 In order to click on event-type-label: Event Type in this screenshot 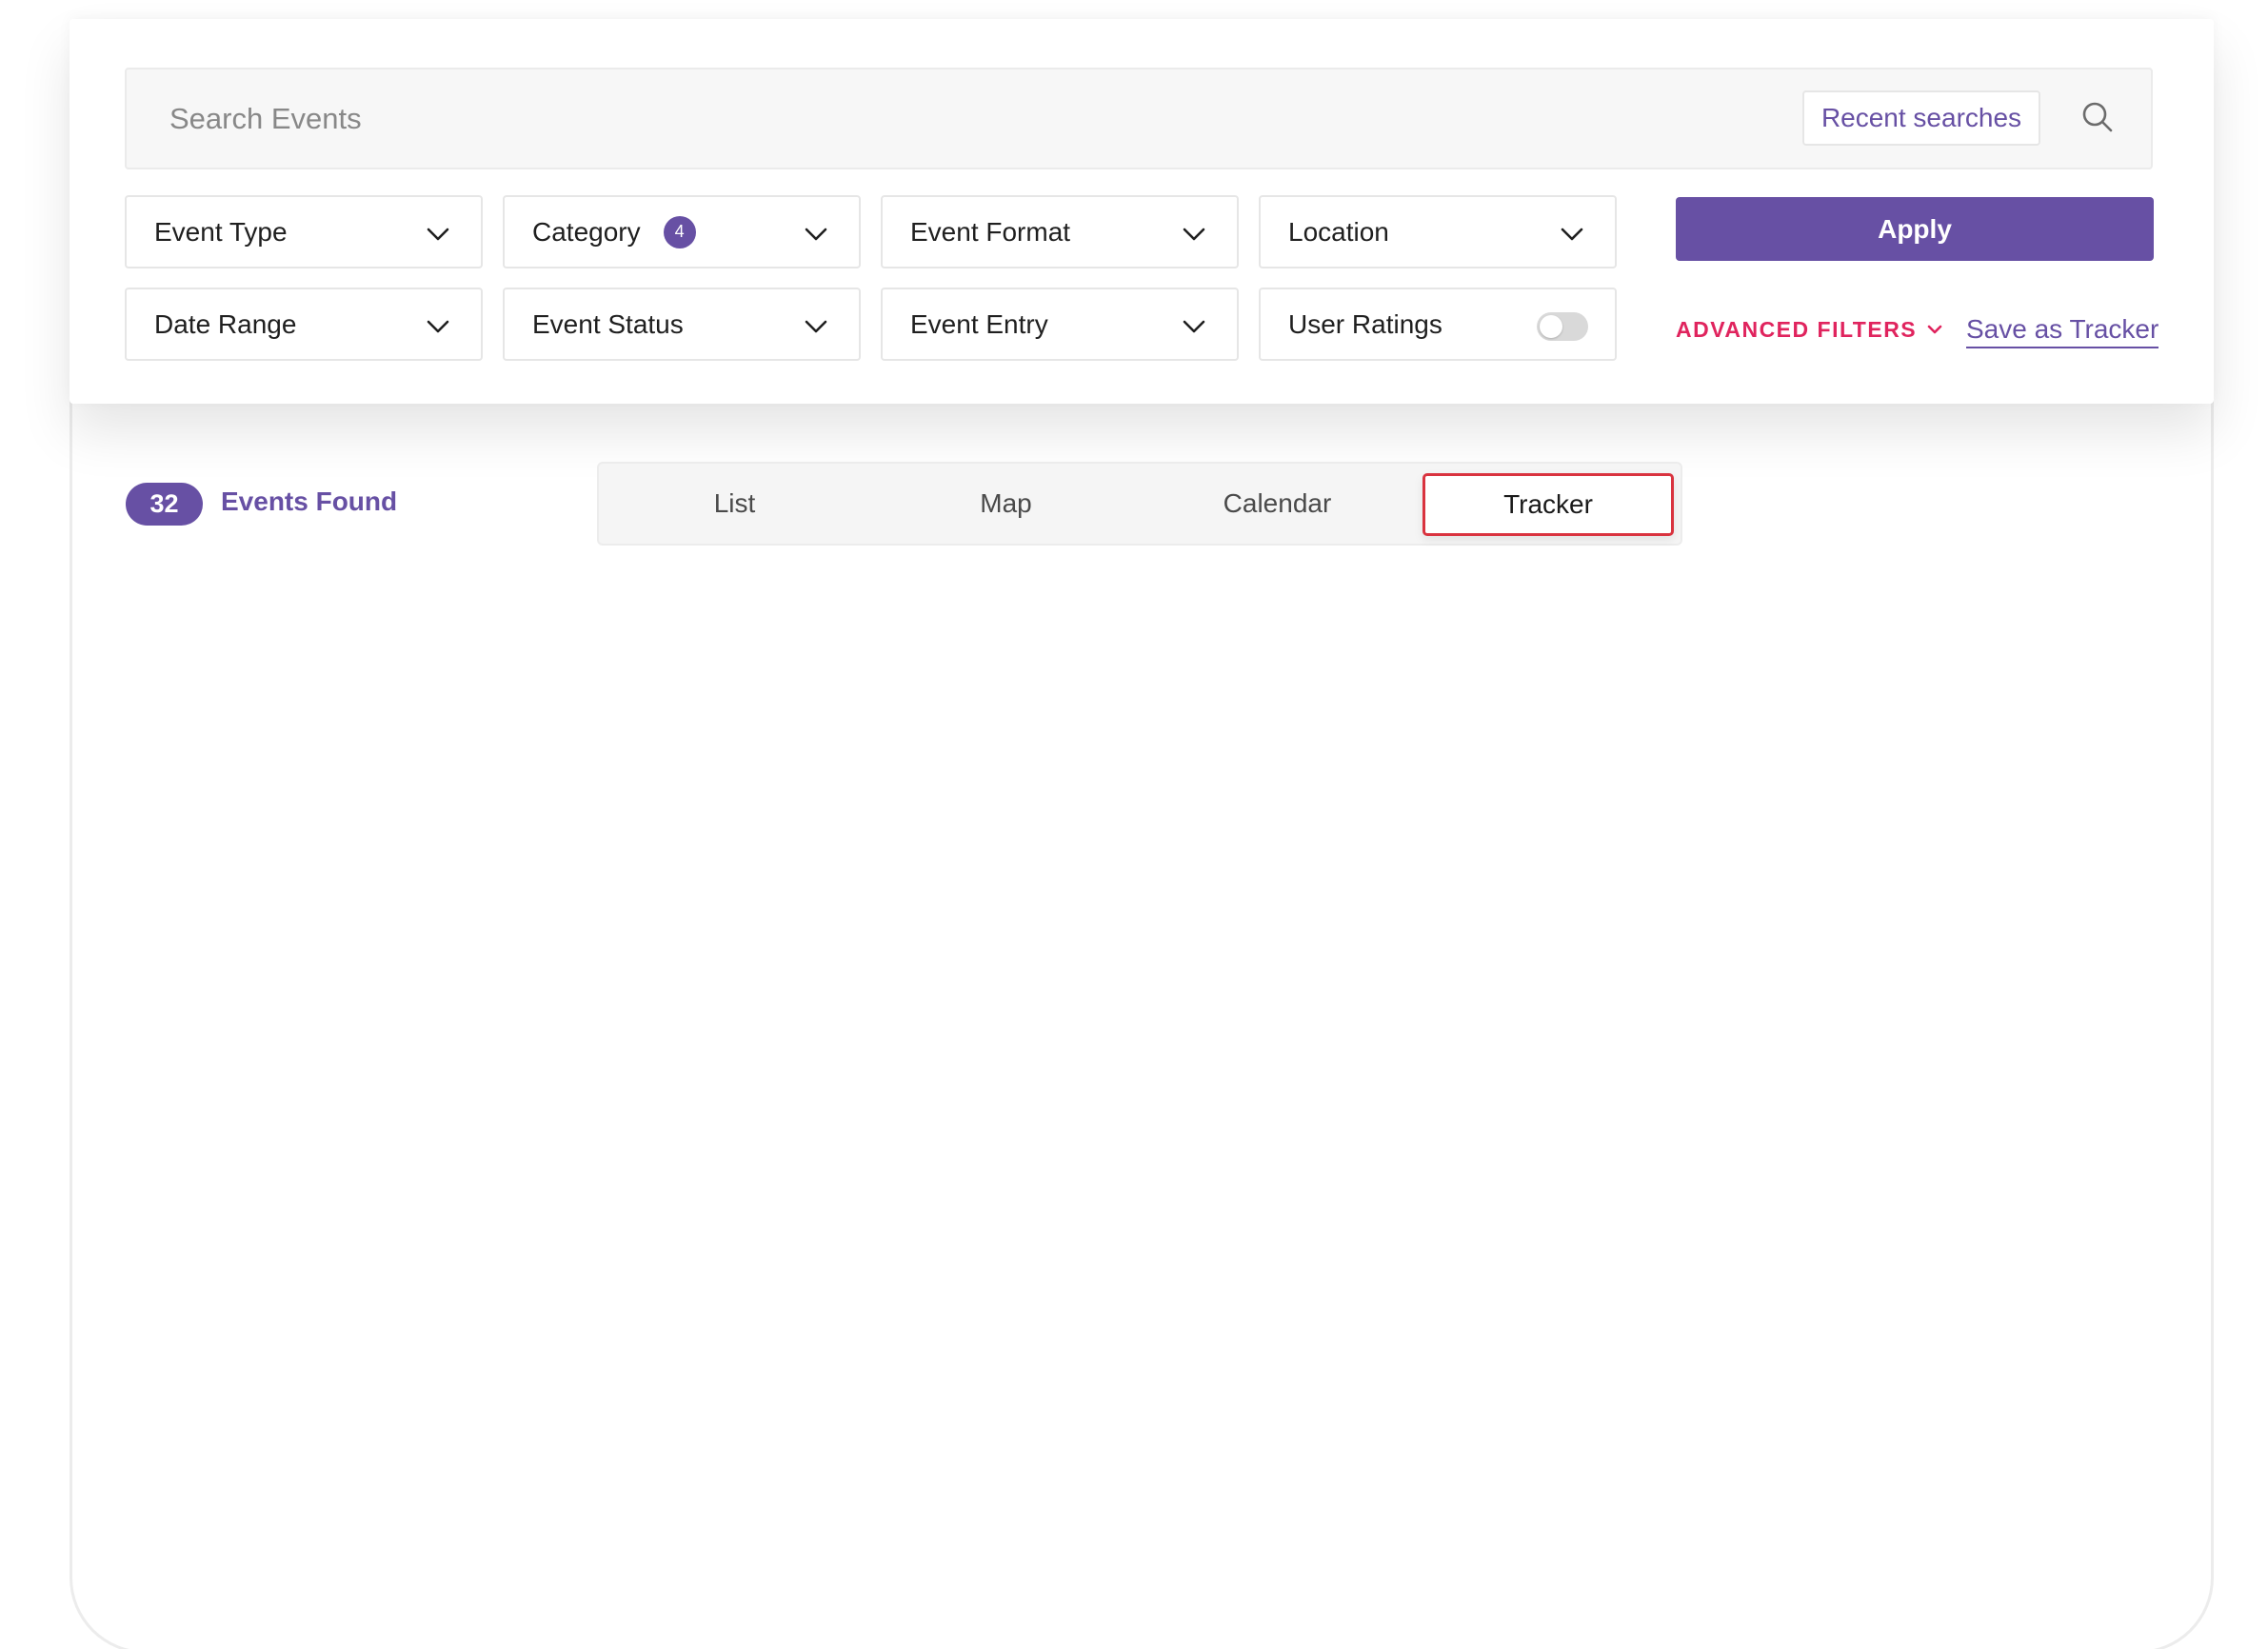, I will do `click(221, 231)`.